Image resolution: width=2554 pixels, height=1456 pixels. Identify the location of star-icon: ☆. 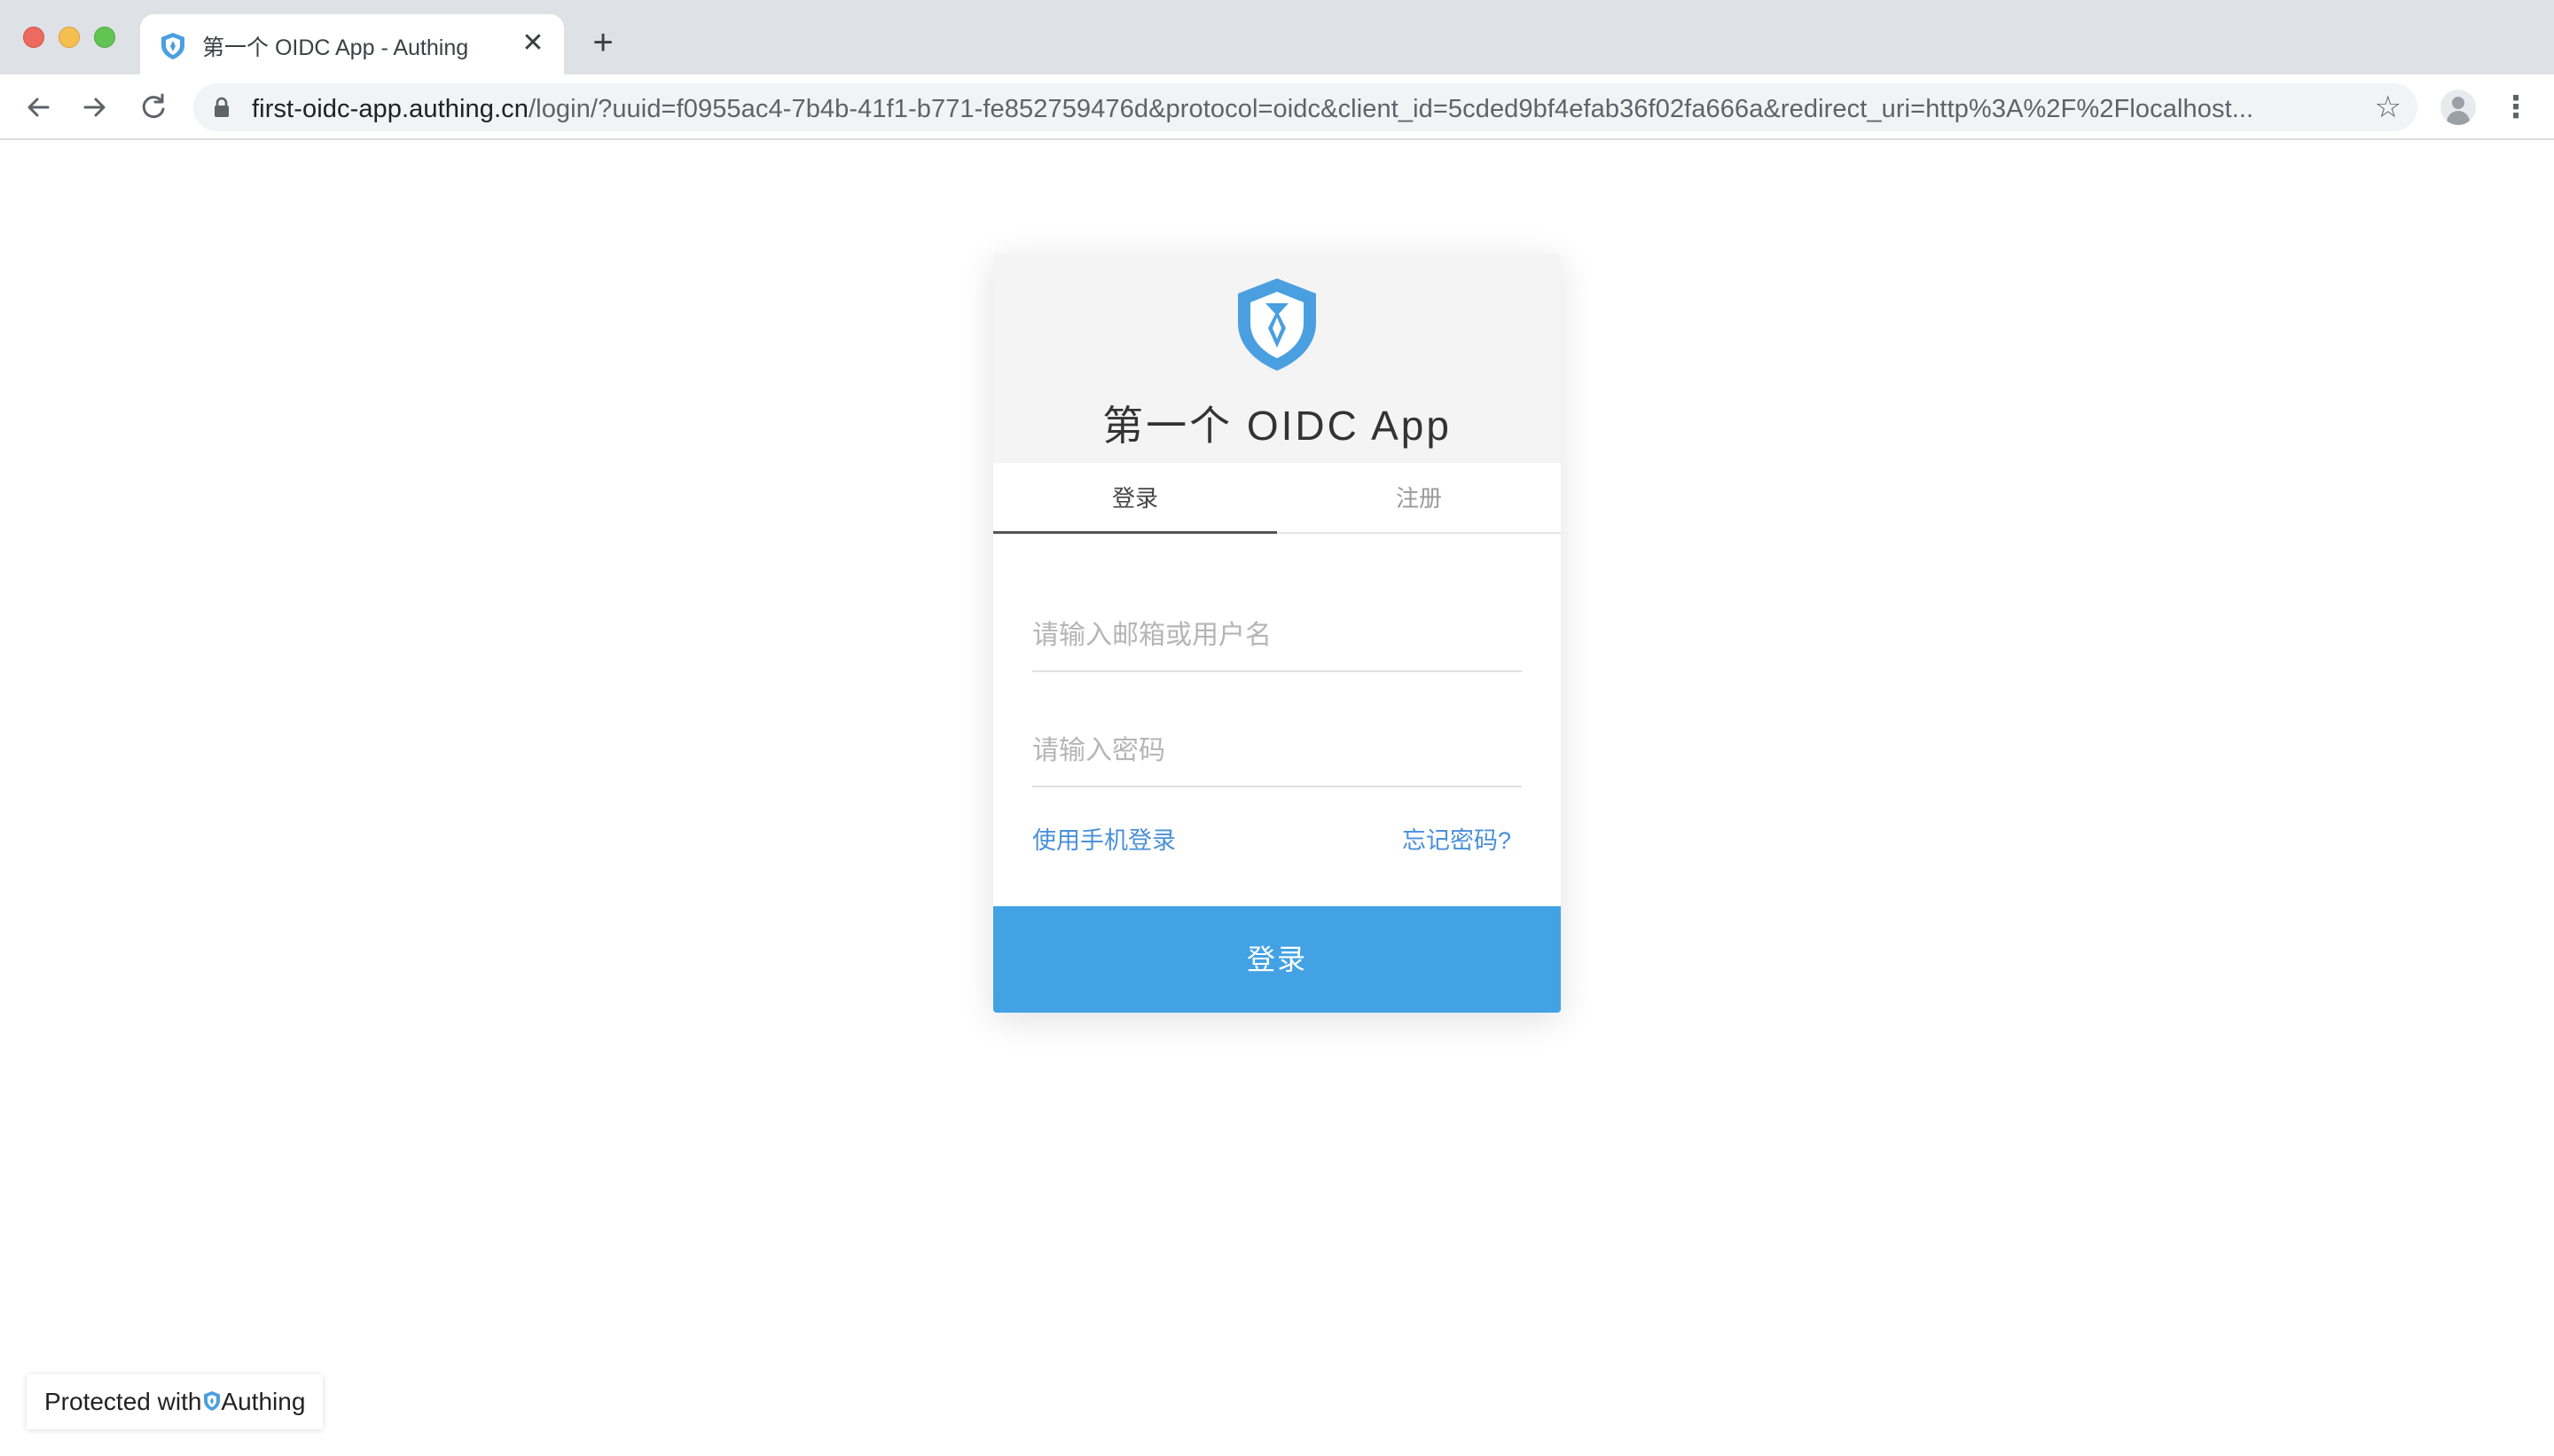
(2388, 107).